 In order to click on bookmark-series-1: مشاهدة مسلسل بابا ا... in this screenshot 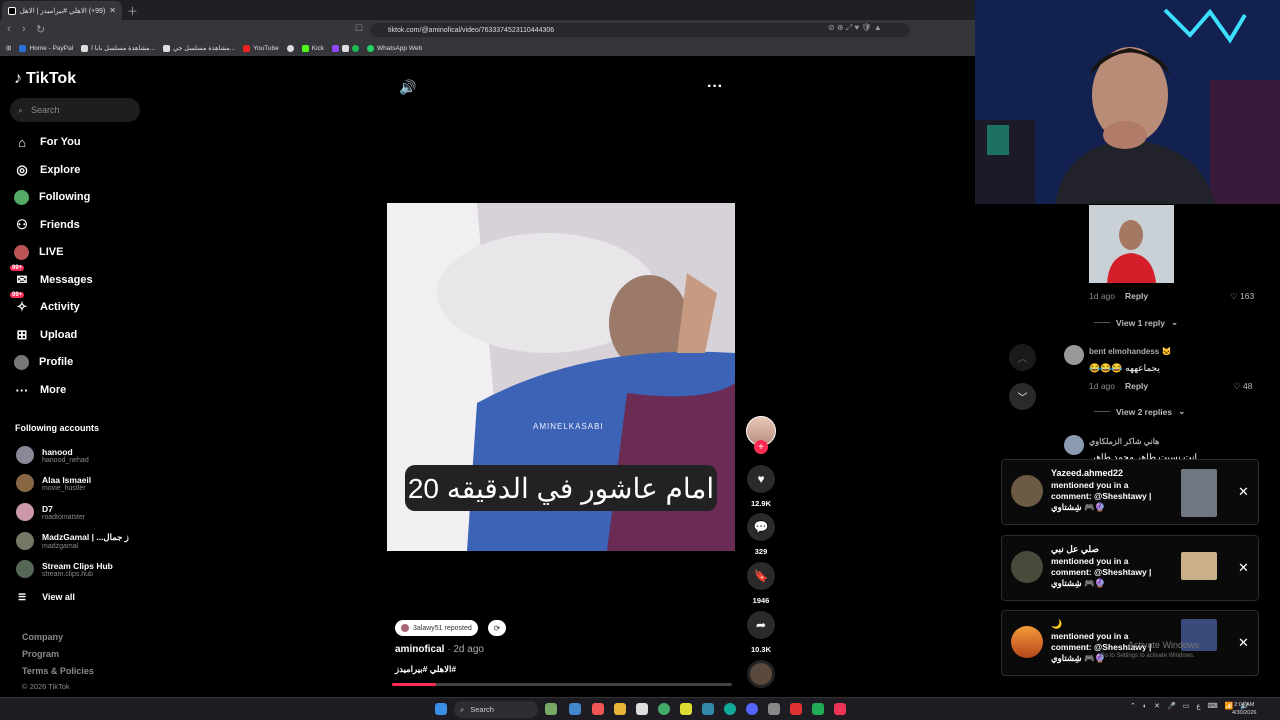, I will do `click(118, 48)`.